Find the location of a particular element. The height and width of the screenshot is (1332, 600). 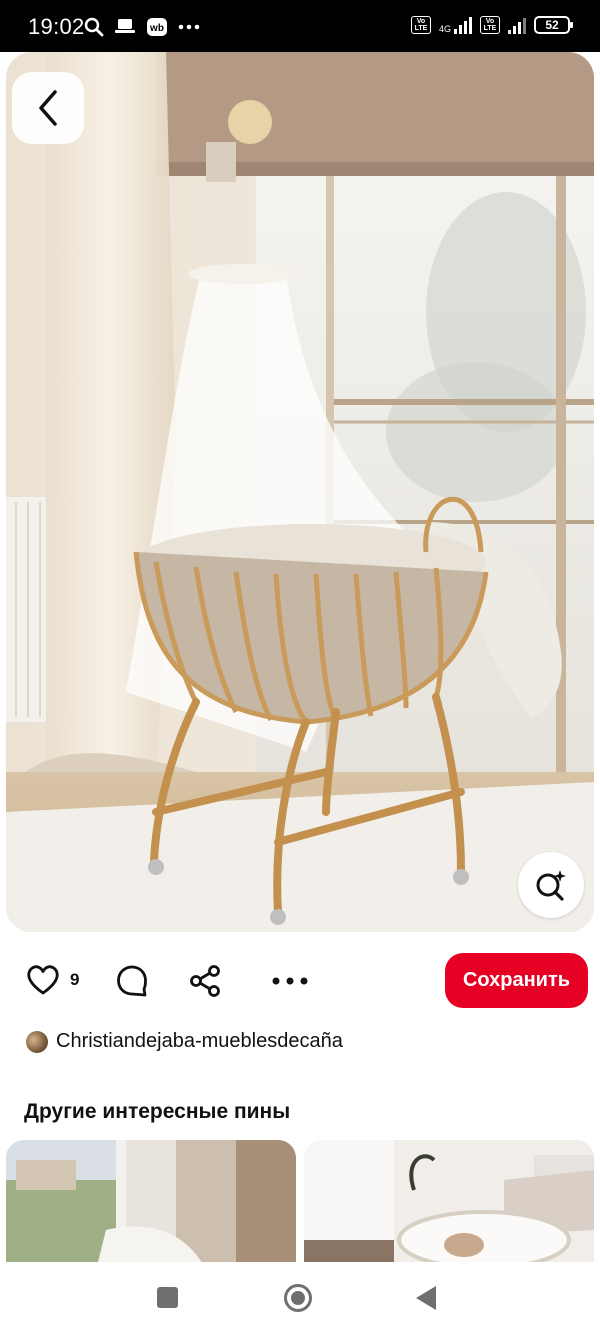

home-icon is located at coordinates (298, 1298).